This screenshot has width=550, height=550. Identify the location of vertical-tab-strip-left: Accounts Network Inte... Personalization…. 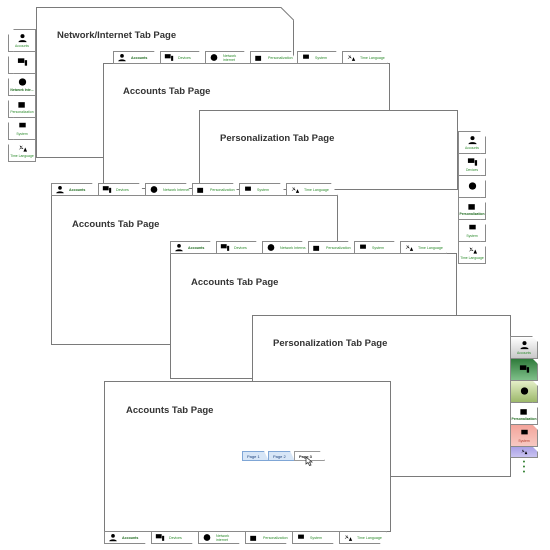
(22, 95).